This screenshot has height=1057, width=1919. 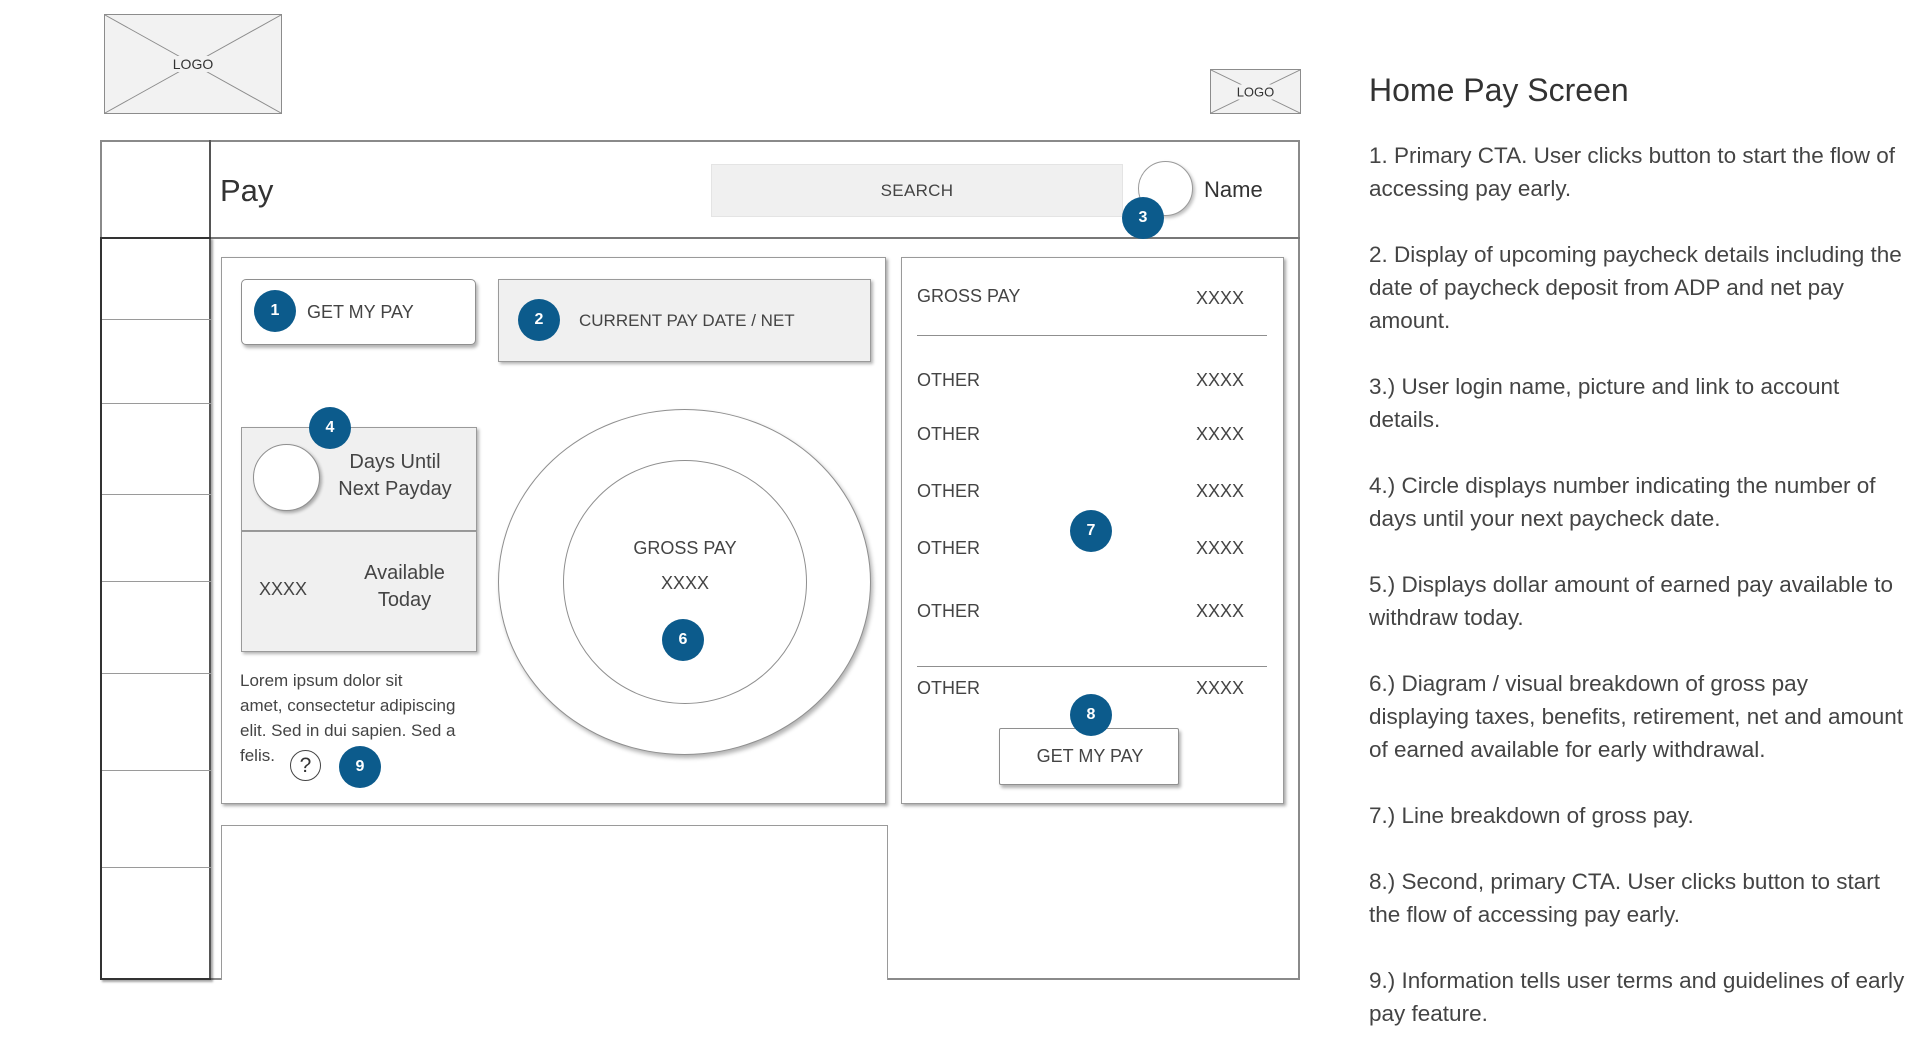 I want to click on help-glyph: ?, so click(x=305, y=765).